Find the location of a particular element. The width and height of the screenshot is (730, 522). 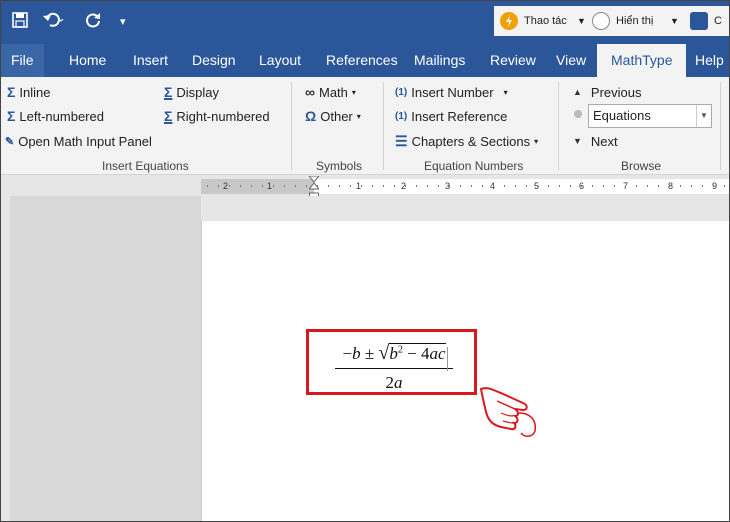

tab-layout: Layout is located at coordinates (280, 60).